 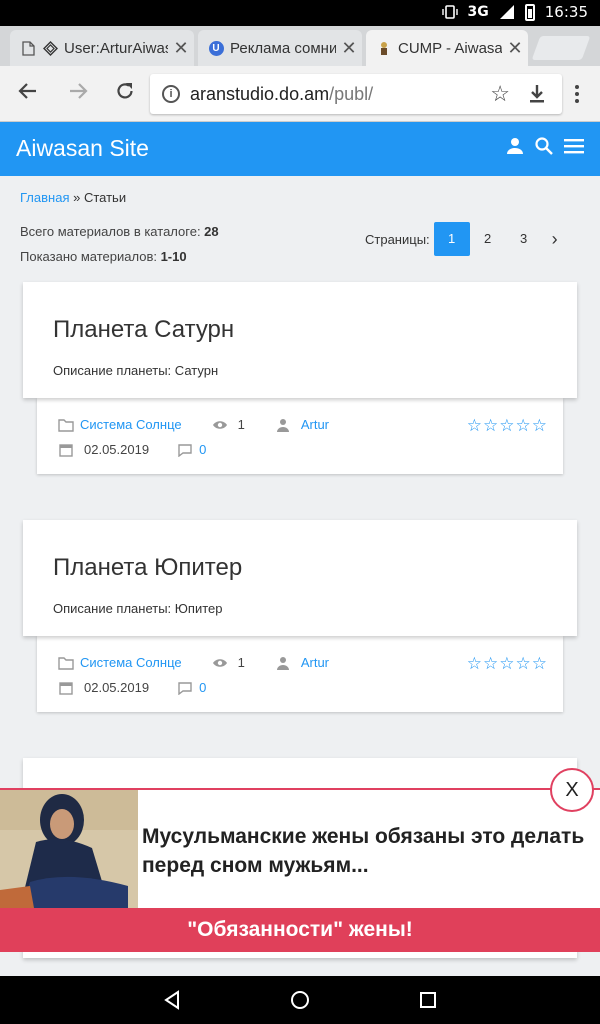 I want to click on reload-icon, so click(x=125, y=91).